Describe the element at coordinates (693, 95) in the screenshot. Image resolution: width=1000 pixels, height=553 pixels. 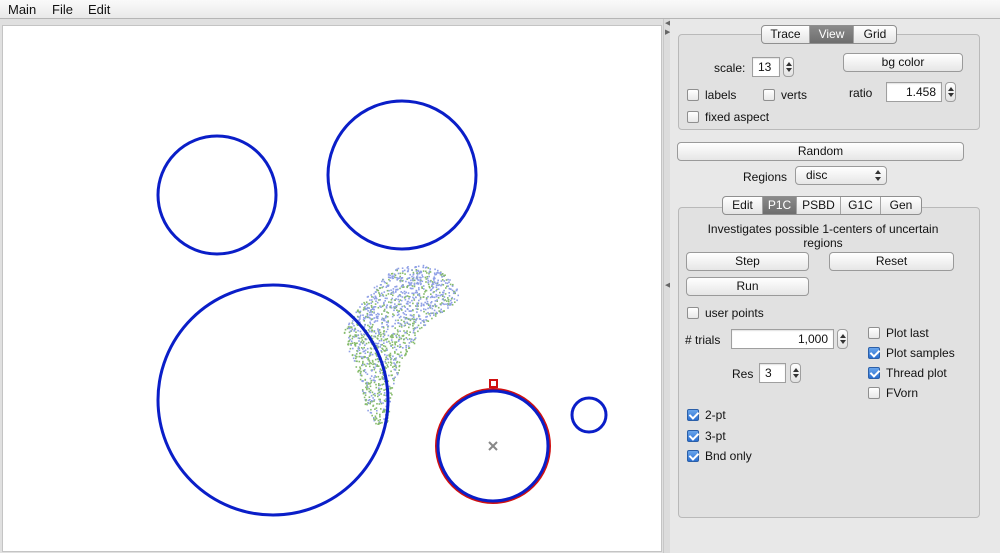
I see `labels-checkbox` at that location.